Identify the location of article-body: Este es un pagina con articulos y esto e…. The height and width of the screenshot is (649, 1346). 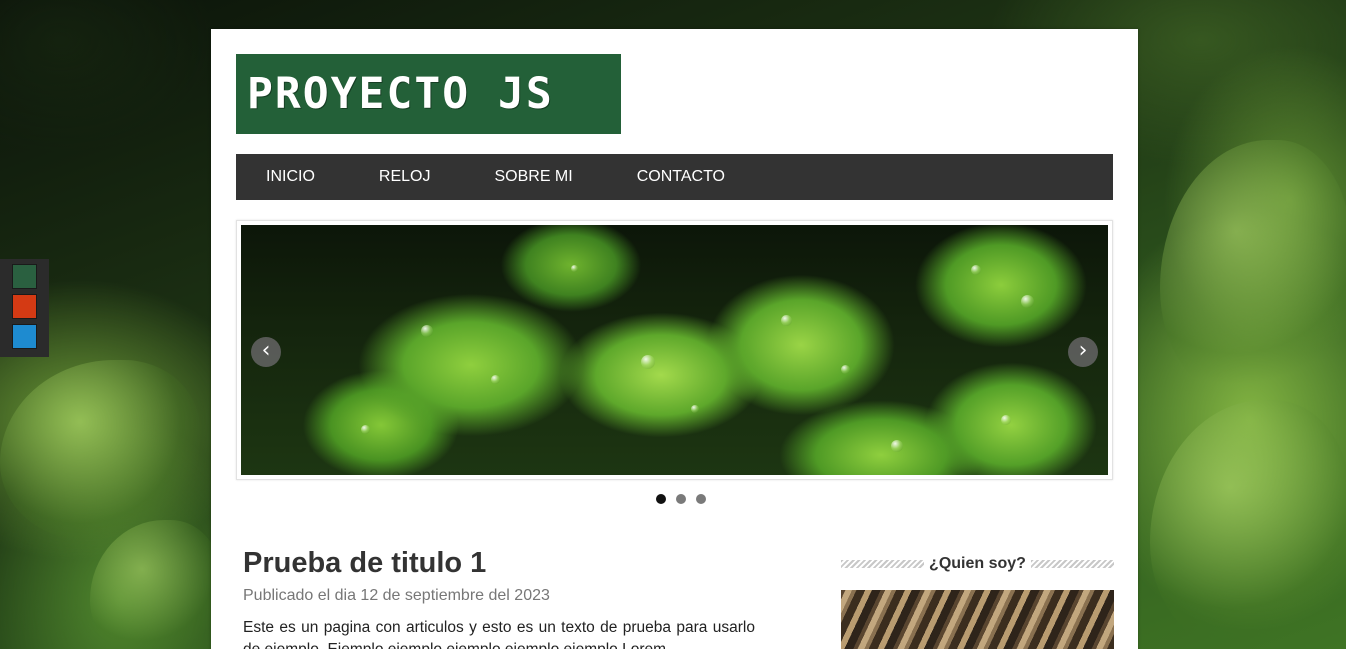
(499, 634).